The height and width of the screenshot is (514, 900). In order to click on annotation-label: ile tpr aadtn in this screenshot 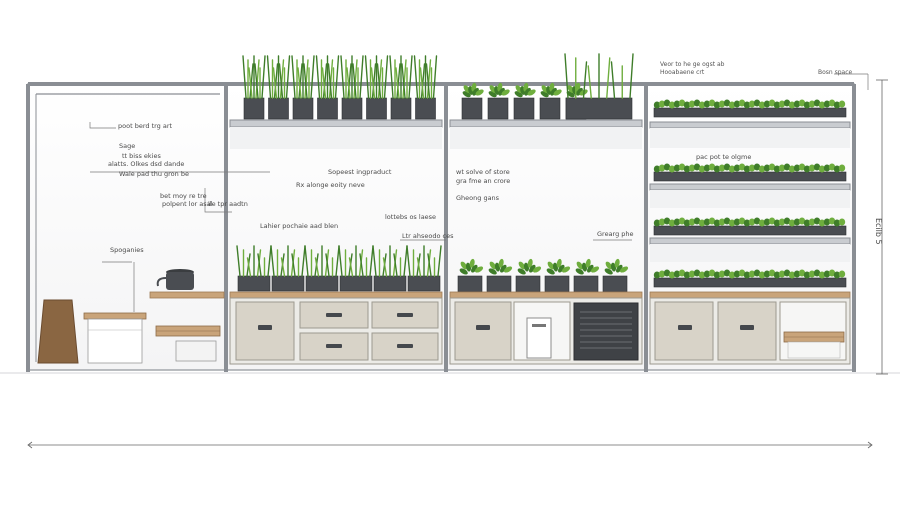, I will do `click(228, 204)`.